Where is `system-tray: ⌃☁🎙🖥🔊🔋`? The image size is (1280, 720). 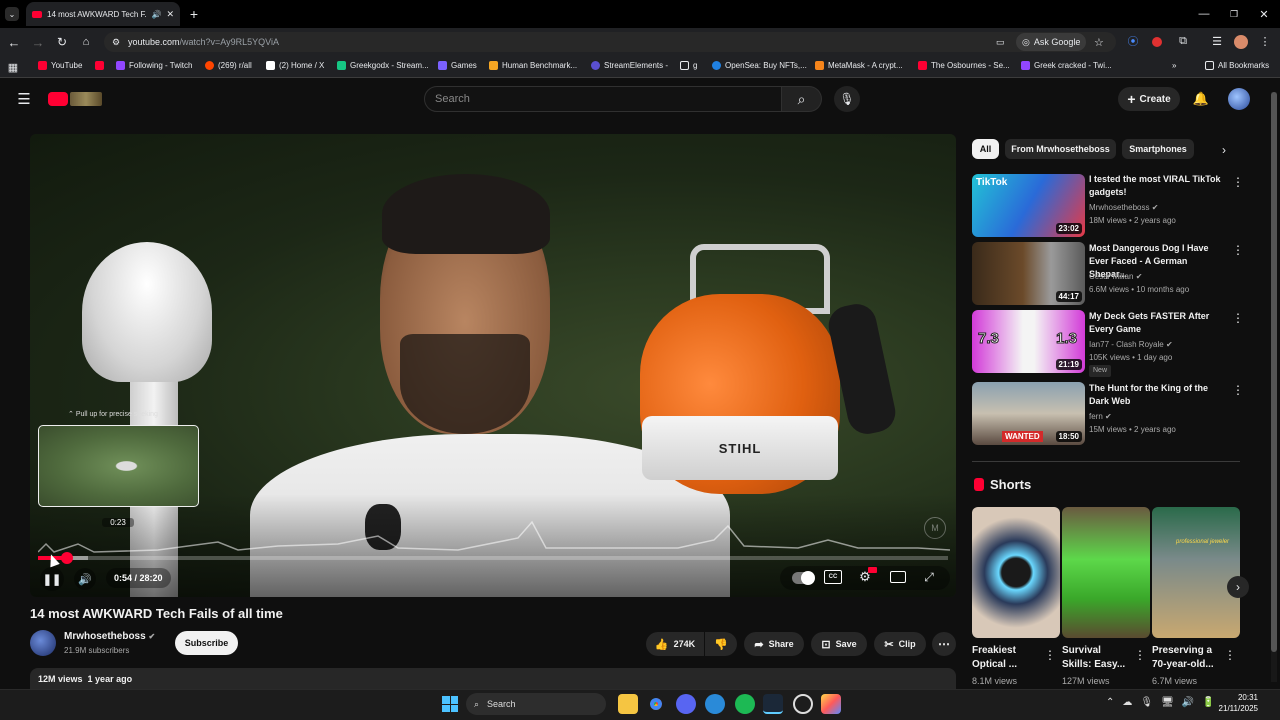
system-tray: ⌃☁🎙🖥🔊🔋 is located at coordinates (1164, 702).